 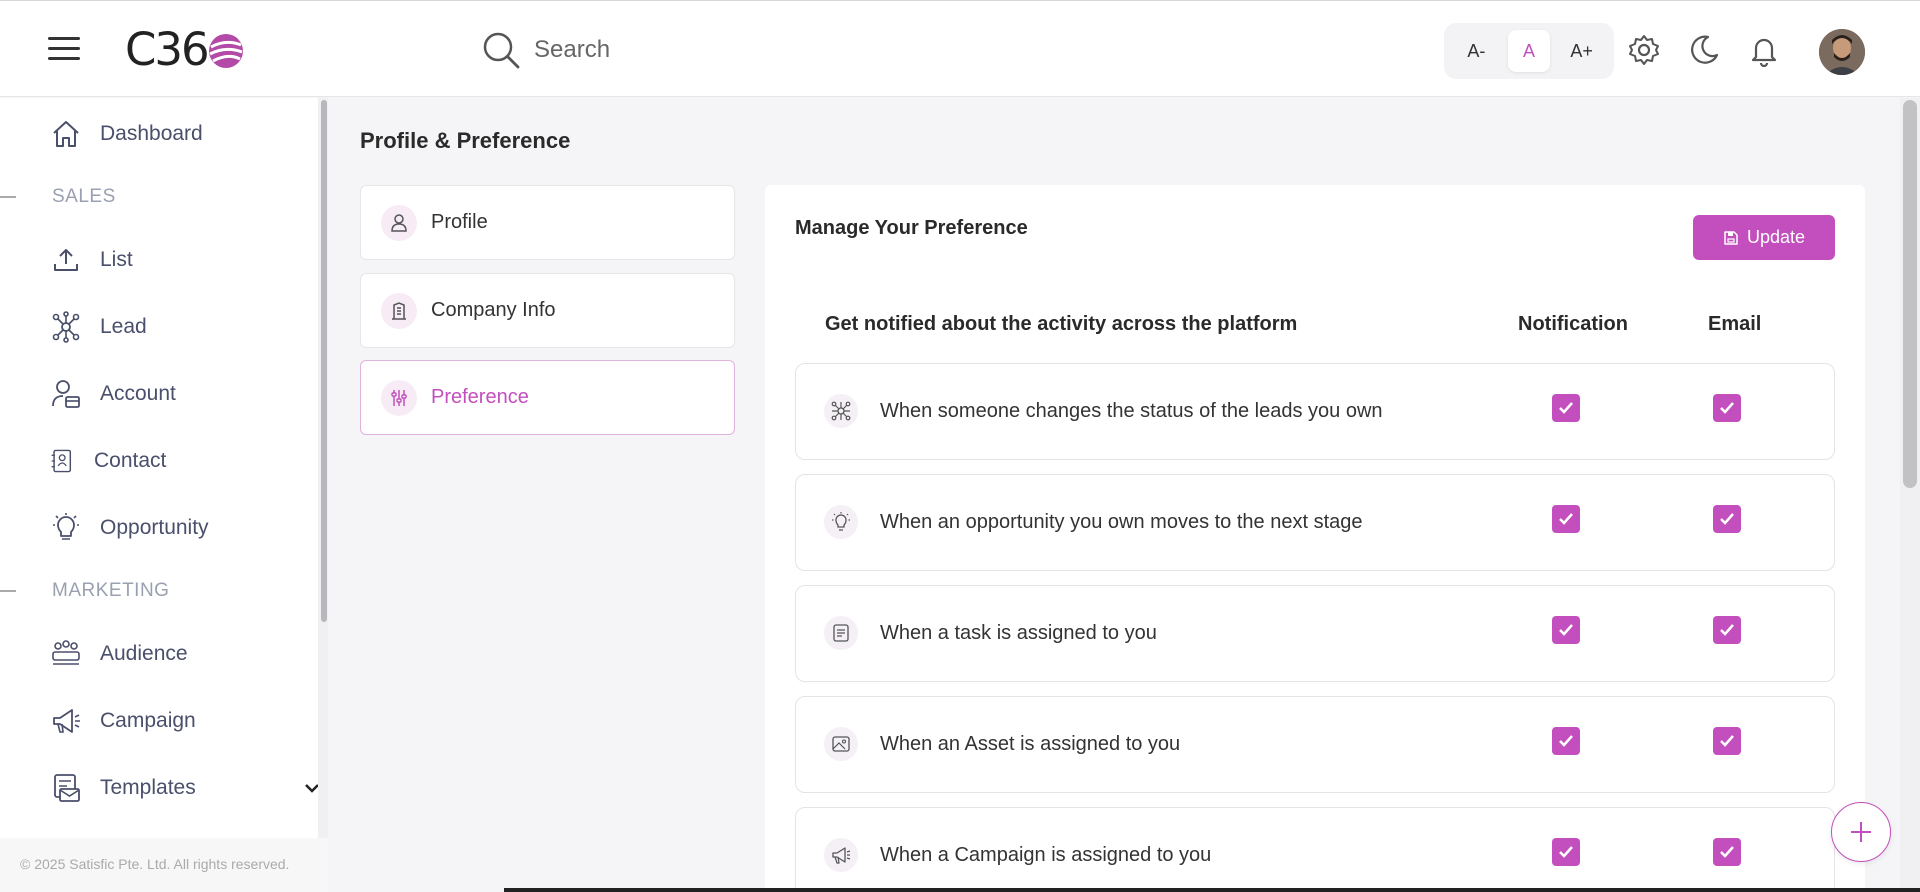 I want to click on tab-profile: Profile, so click(x=547, y=222).